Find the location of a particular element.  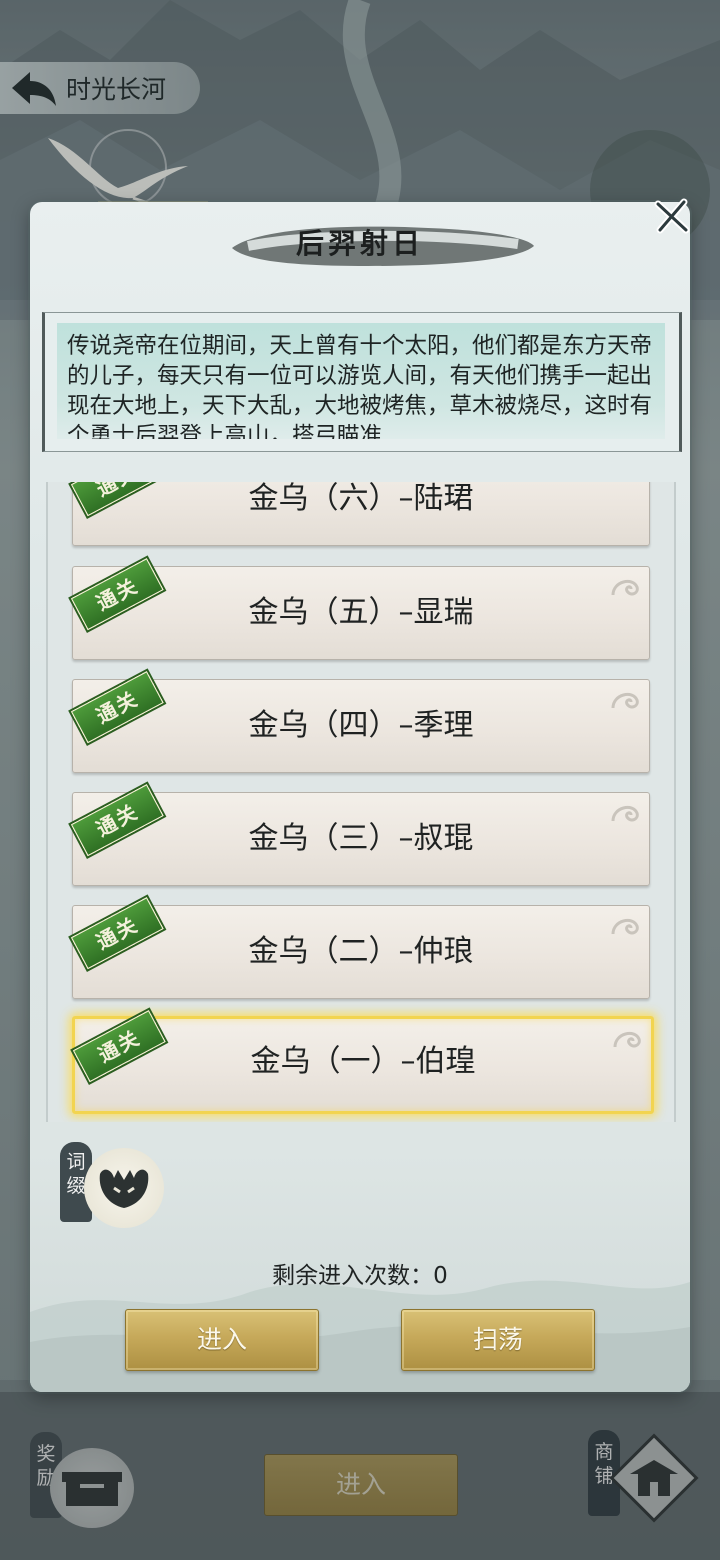

sweep-button-label: 扫荡 is located at coordinates (497, 1339).